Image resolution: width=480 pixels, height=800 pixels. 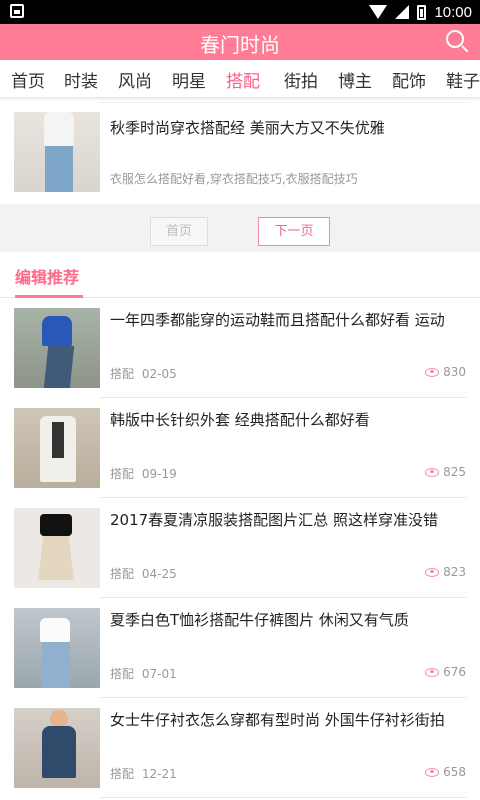 I want to click on article-description: 衣服怎么搭配好看,穿衣搭配技巧,衣服搭配技巧, so click(x=234, y=179).